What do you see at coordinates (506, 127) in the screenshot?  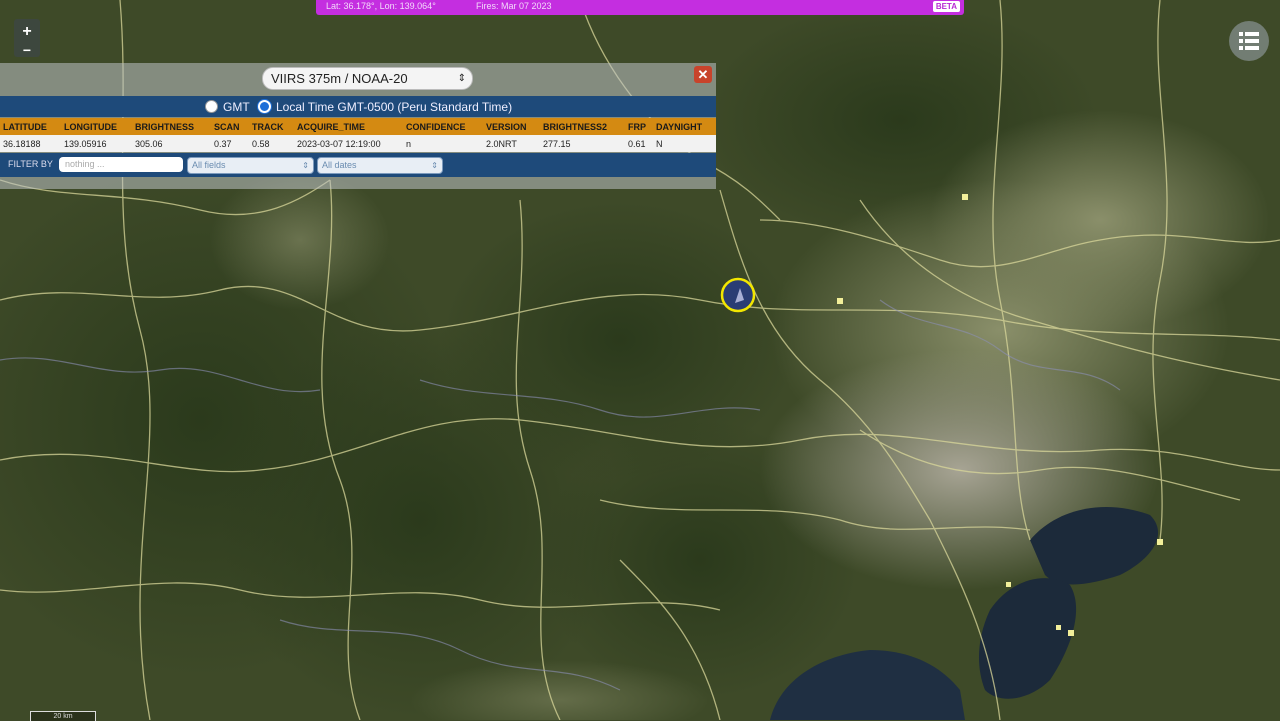 I see `column-header: VERSION` at bounding box center [506, 127].